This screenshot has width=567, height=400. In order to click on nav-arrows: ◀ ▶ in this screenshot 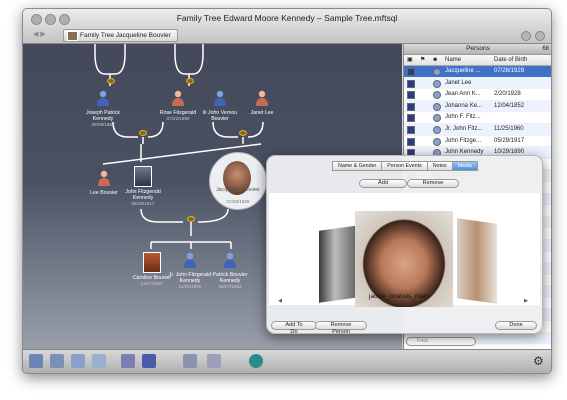, I will do `click(39, 34)`.